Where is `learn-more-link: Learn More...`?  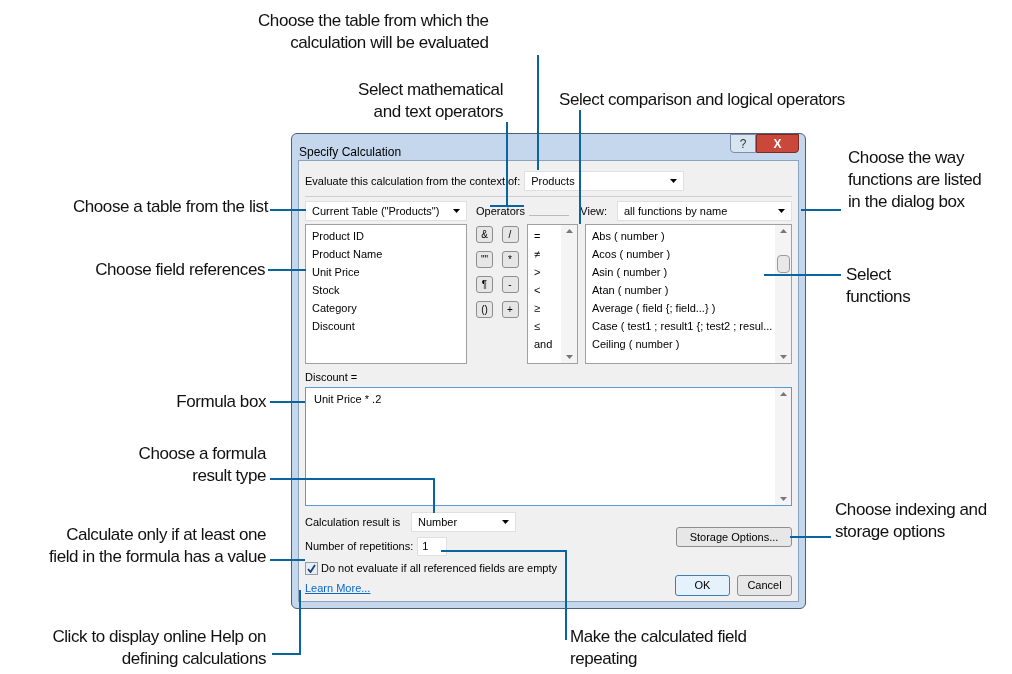 learn-more-link: Learn More... is located at coordinates (431, 588).